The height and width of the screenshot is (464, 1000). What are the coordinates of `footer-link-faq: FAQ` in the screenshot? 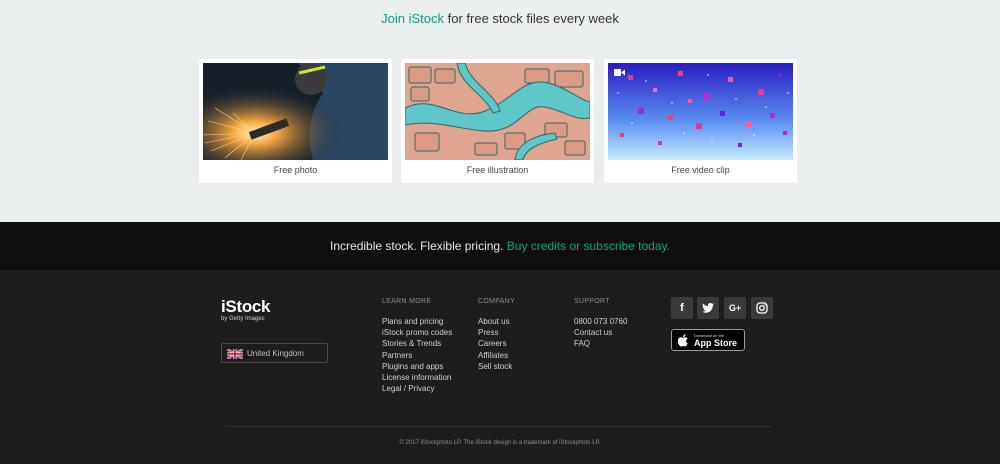 It's located at (600, 343).